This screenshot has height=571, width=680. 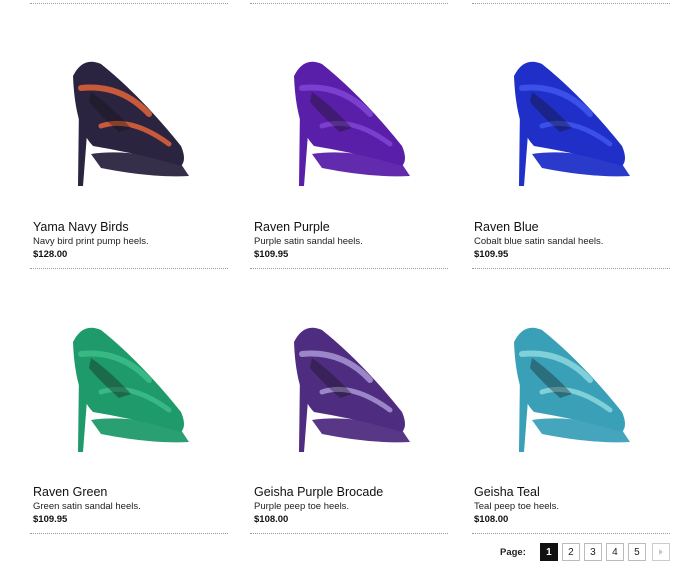 I want to click on green-satin-sandal-heel, so click(x=131, y=389).